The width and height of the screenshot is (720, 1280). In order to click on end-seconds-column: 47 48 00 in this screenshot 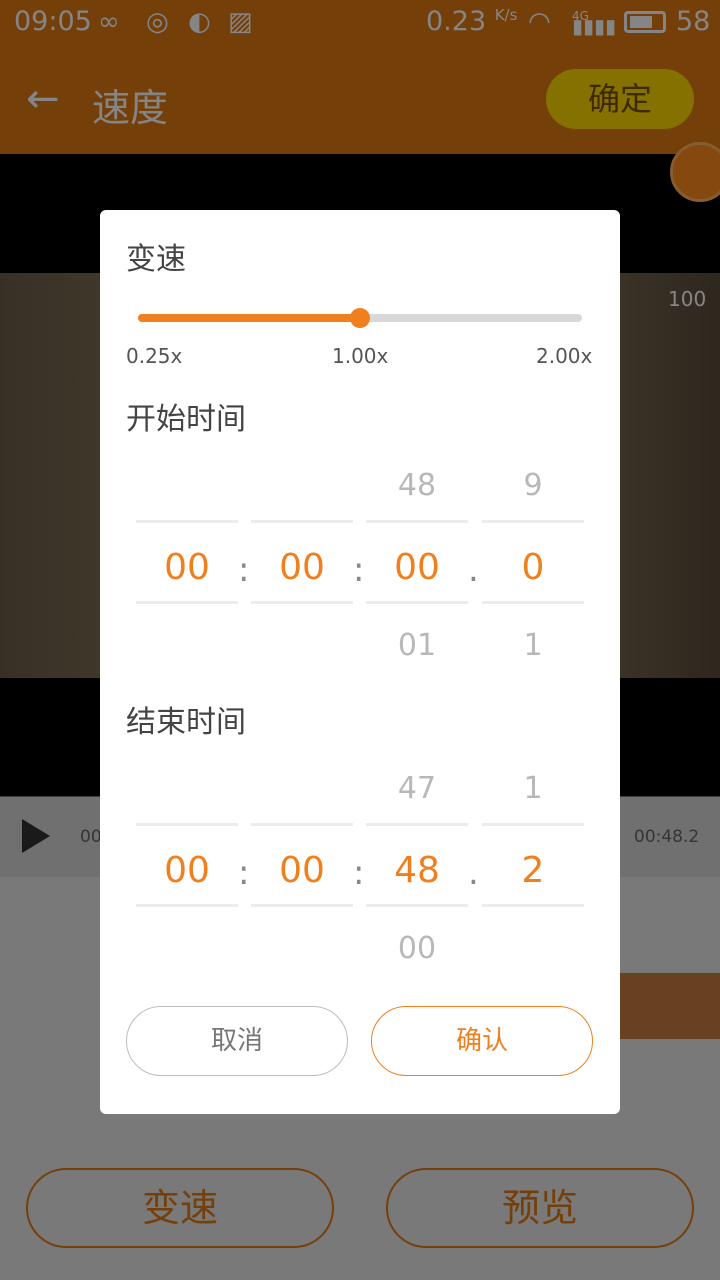, I will do `click(417, 877)`.